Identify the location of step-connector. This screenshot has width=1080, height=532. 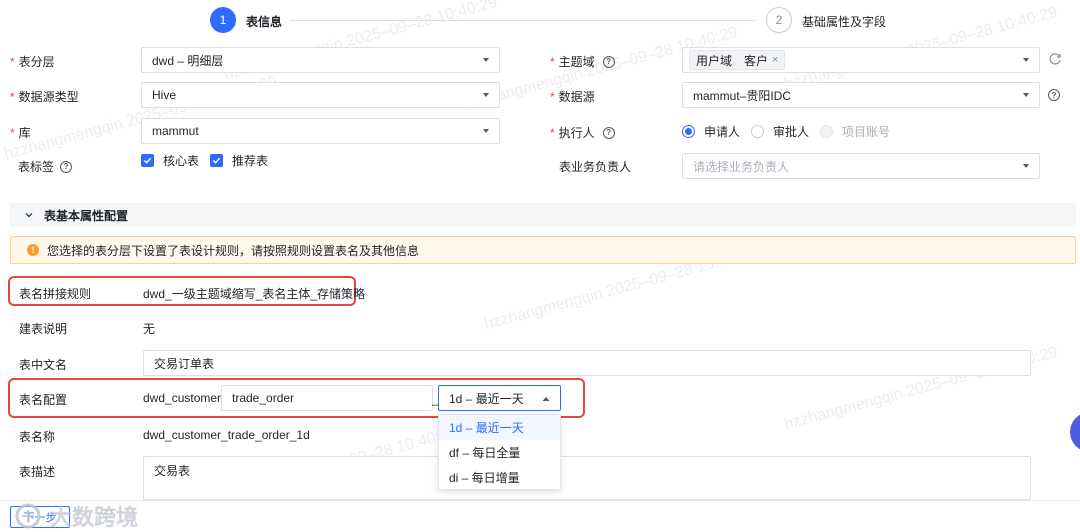
(523, 20).